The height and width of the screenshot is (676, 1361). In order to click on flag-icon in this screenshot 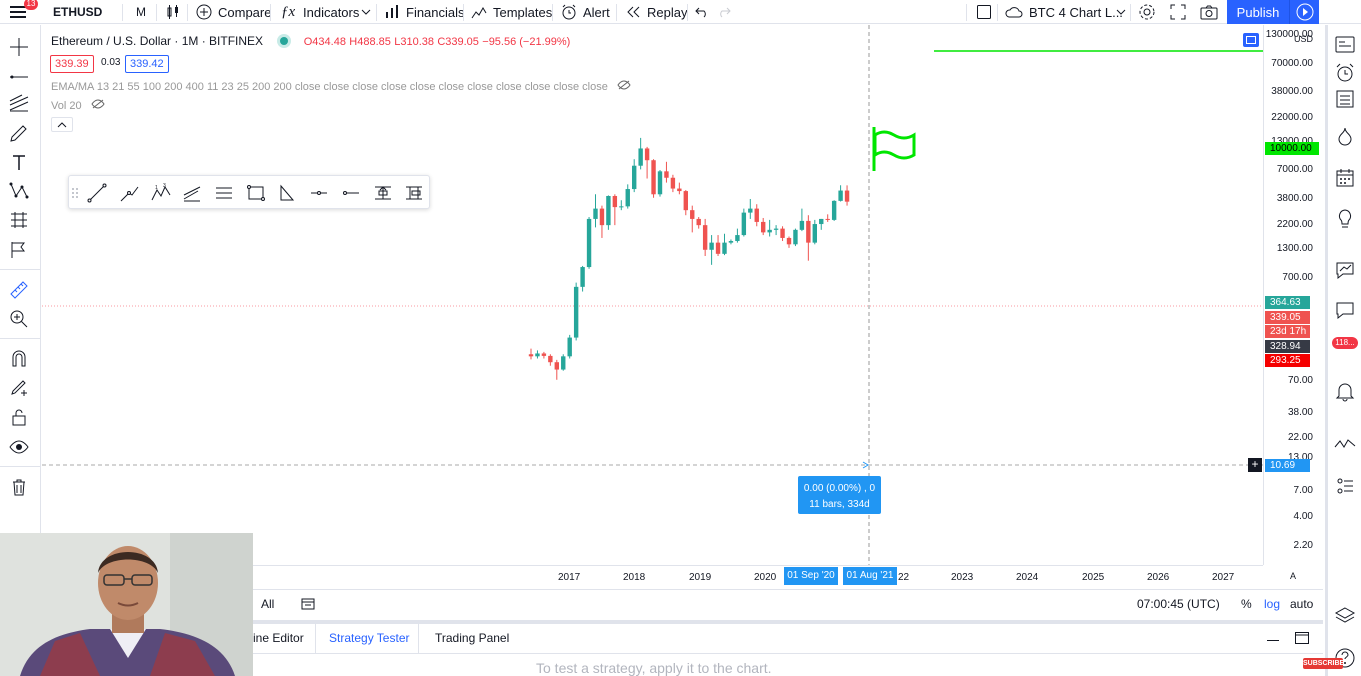, I will do `click(19, 250)`.